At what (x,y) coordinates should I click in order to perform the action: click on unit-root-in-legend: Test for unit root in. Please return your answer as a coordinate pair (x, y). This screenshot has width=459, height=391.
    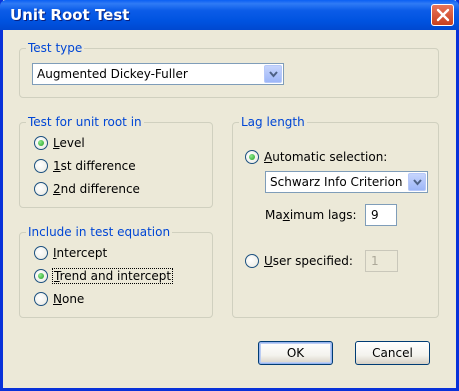
    Looking at the image, I should click on (85, 122).